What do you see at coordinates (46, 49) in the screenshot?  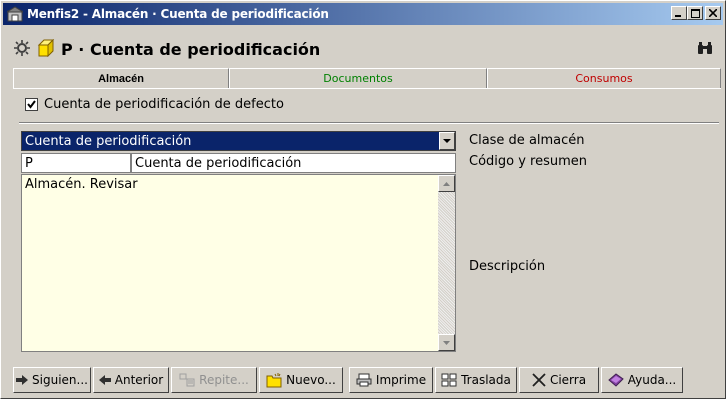 I see `cube-icon` at bounding box center [46, 49].